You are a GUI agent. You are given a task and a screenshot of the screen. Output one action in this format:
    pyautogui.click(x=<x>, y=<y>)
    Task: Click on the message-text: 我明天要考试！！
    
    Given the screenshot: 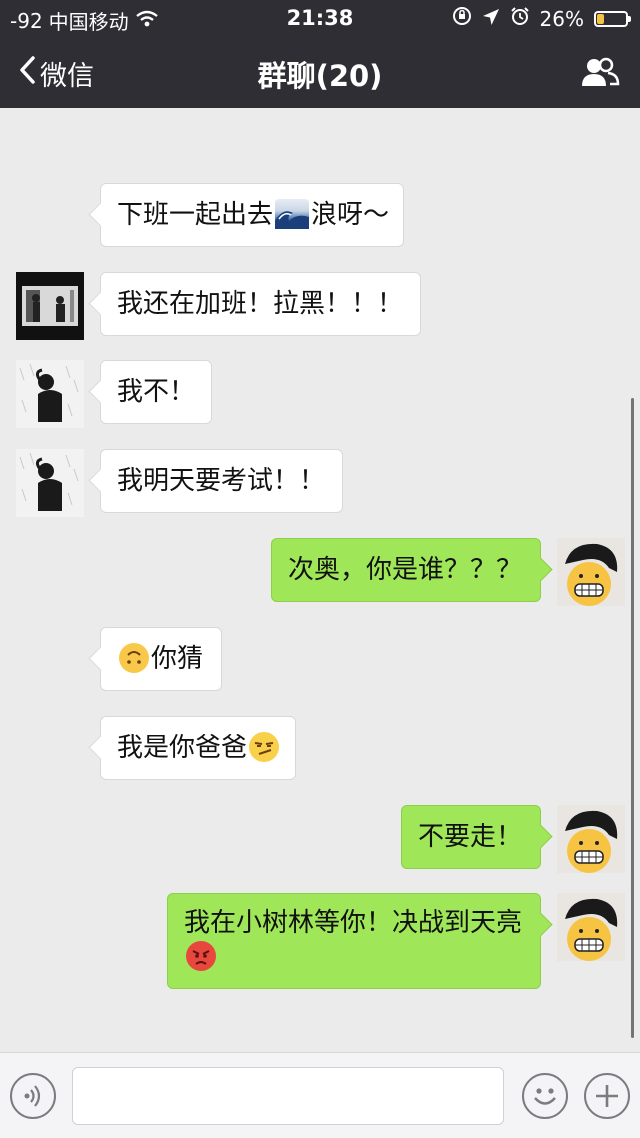 What is the action you would take?
    pyautogui.click(x=221, y=481)
    